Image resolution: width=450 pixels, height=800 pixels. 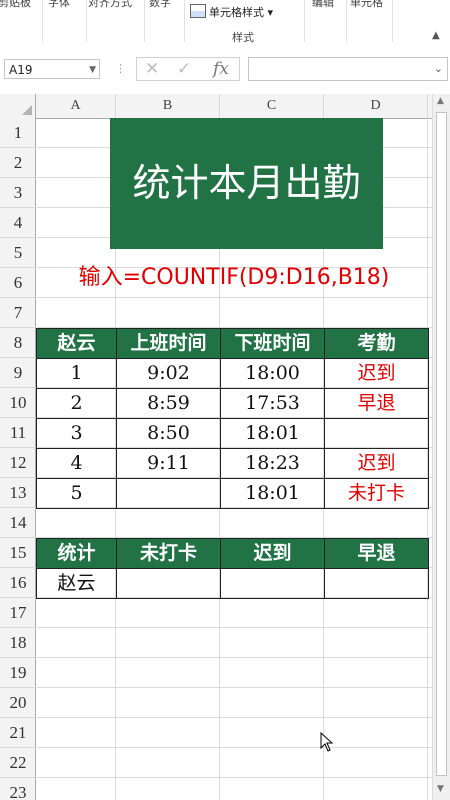 What do you see at coordinates (436, 35) in the screenshot?
I see `collapse-ribbon-icon: ▲` at bounding box center [436, 35].